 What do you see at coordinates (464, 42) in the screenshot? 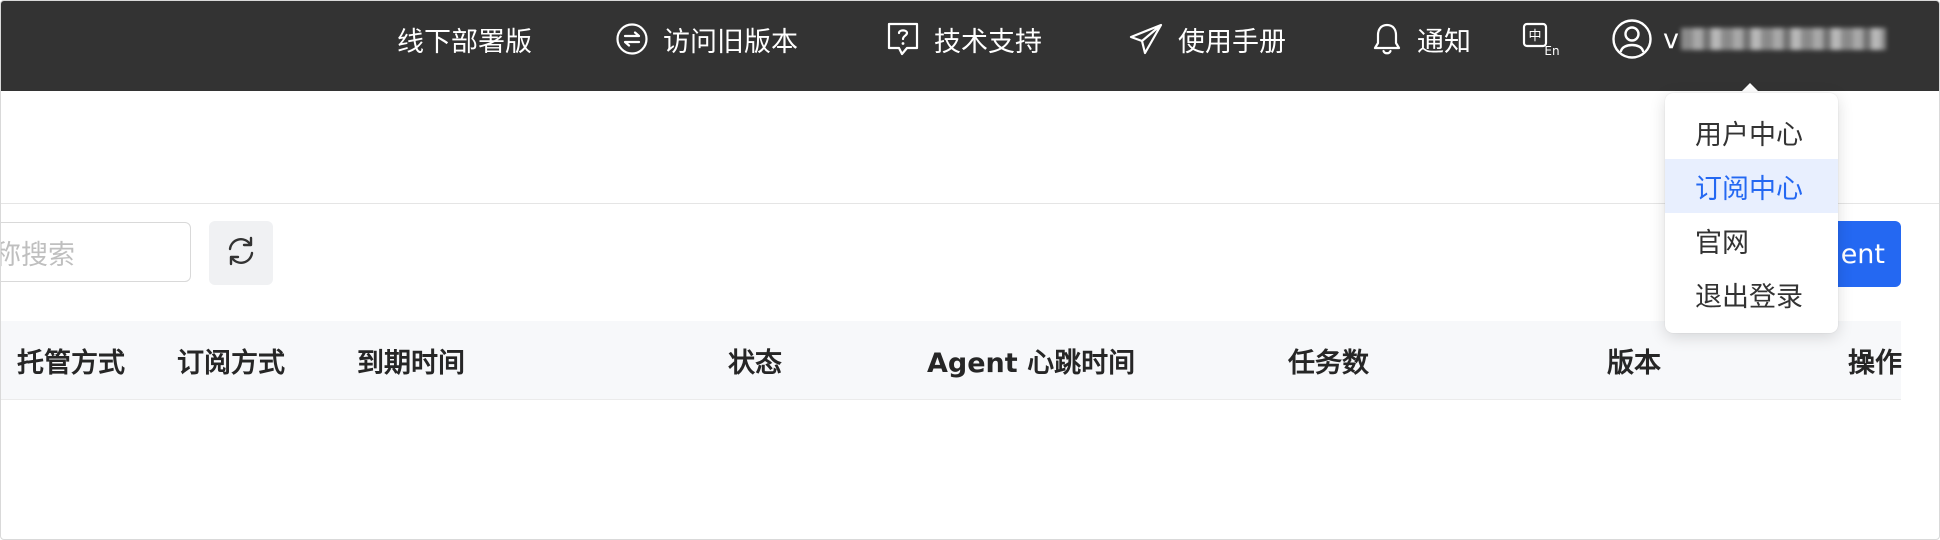
I see `offline-deployment-label: 线下部署版` at bounding box center [464, 42].